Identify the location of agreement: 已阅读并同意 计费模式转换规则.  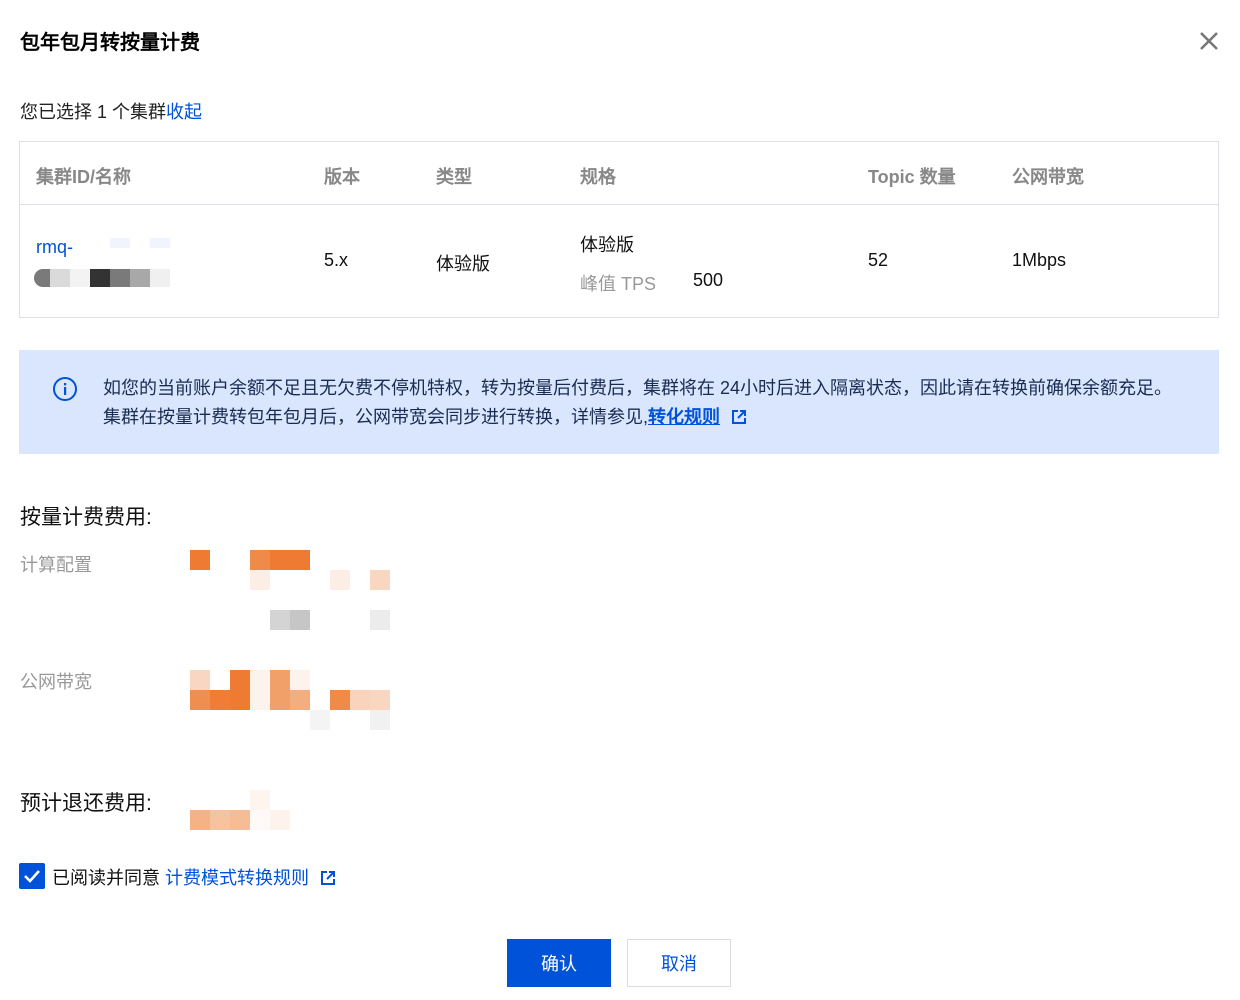
(194, 877).